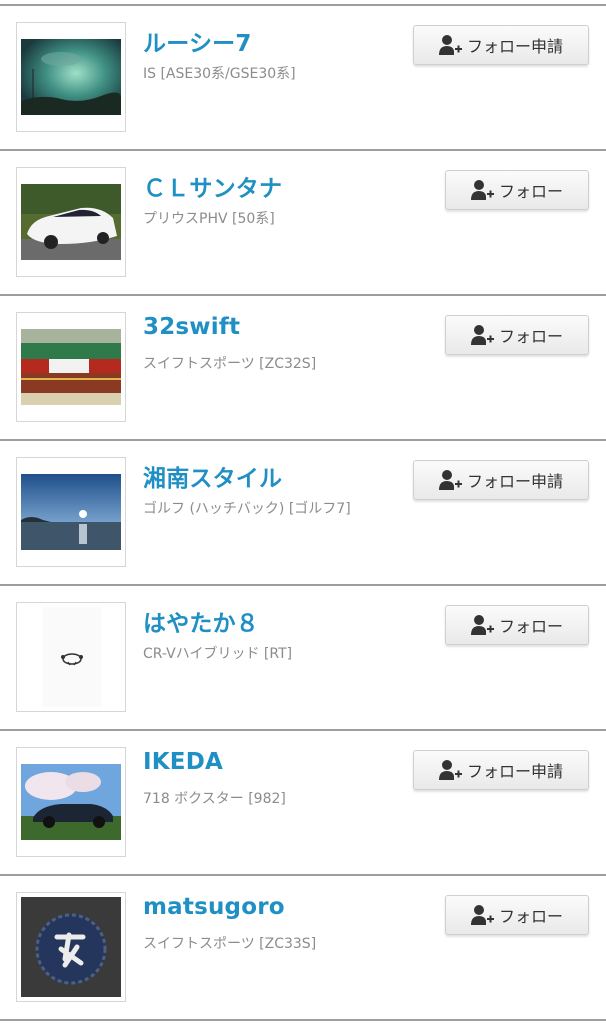 The height and width of the screenshot is (1024, 606). Describe the element at coordinates (218, 654) in the screenshot. I see `user-car-text: CR-Vハイブリッド [RT]` at that location.